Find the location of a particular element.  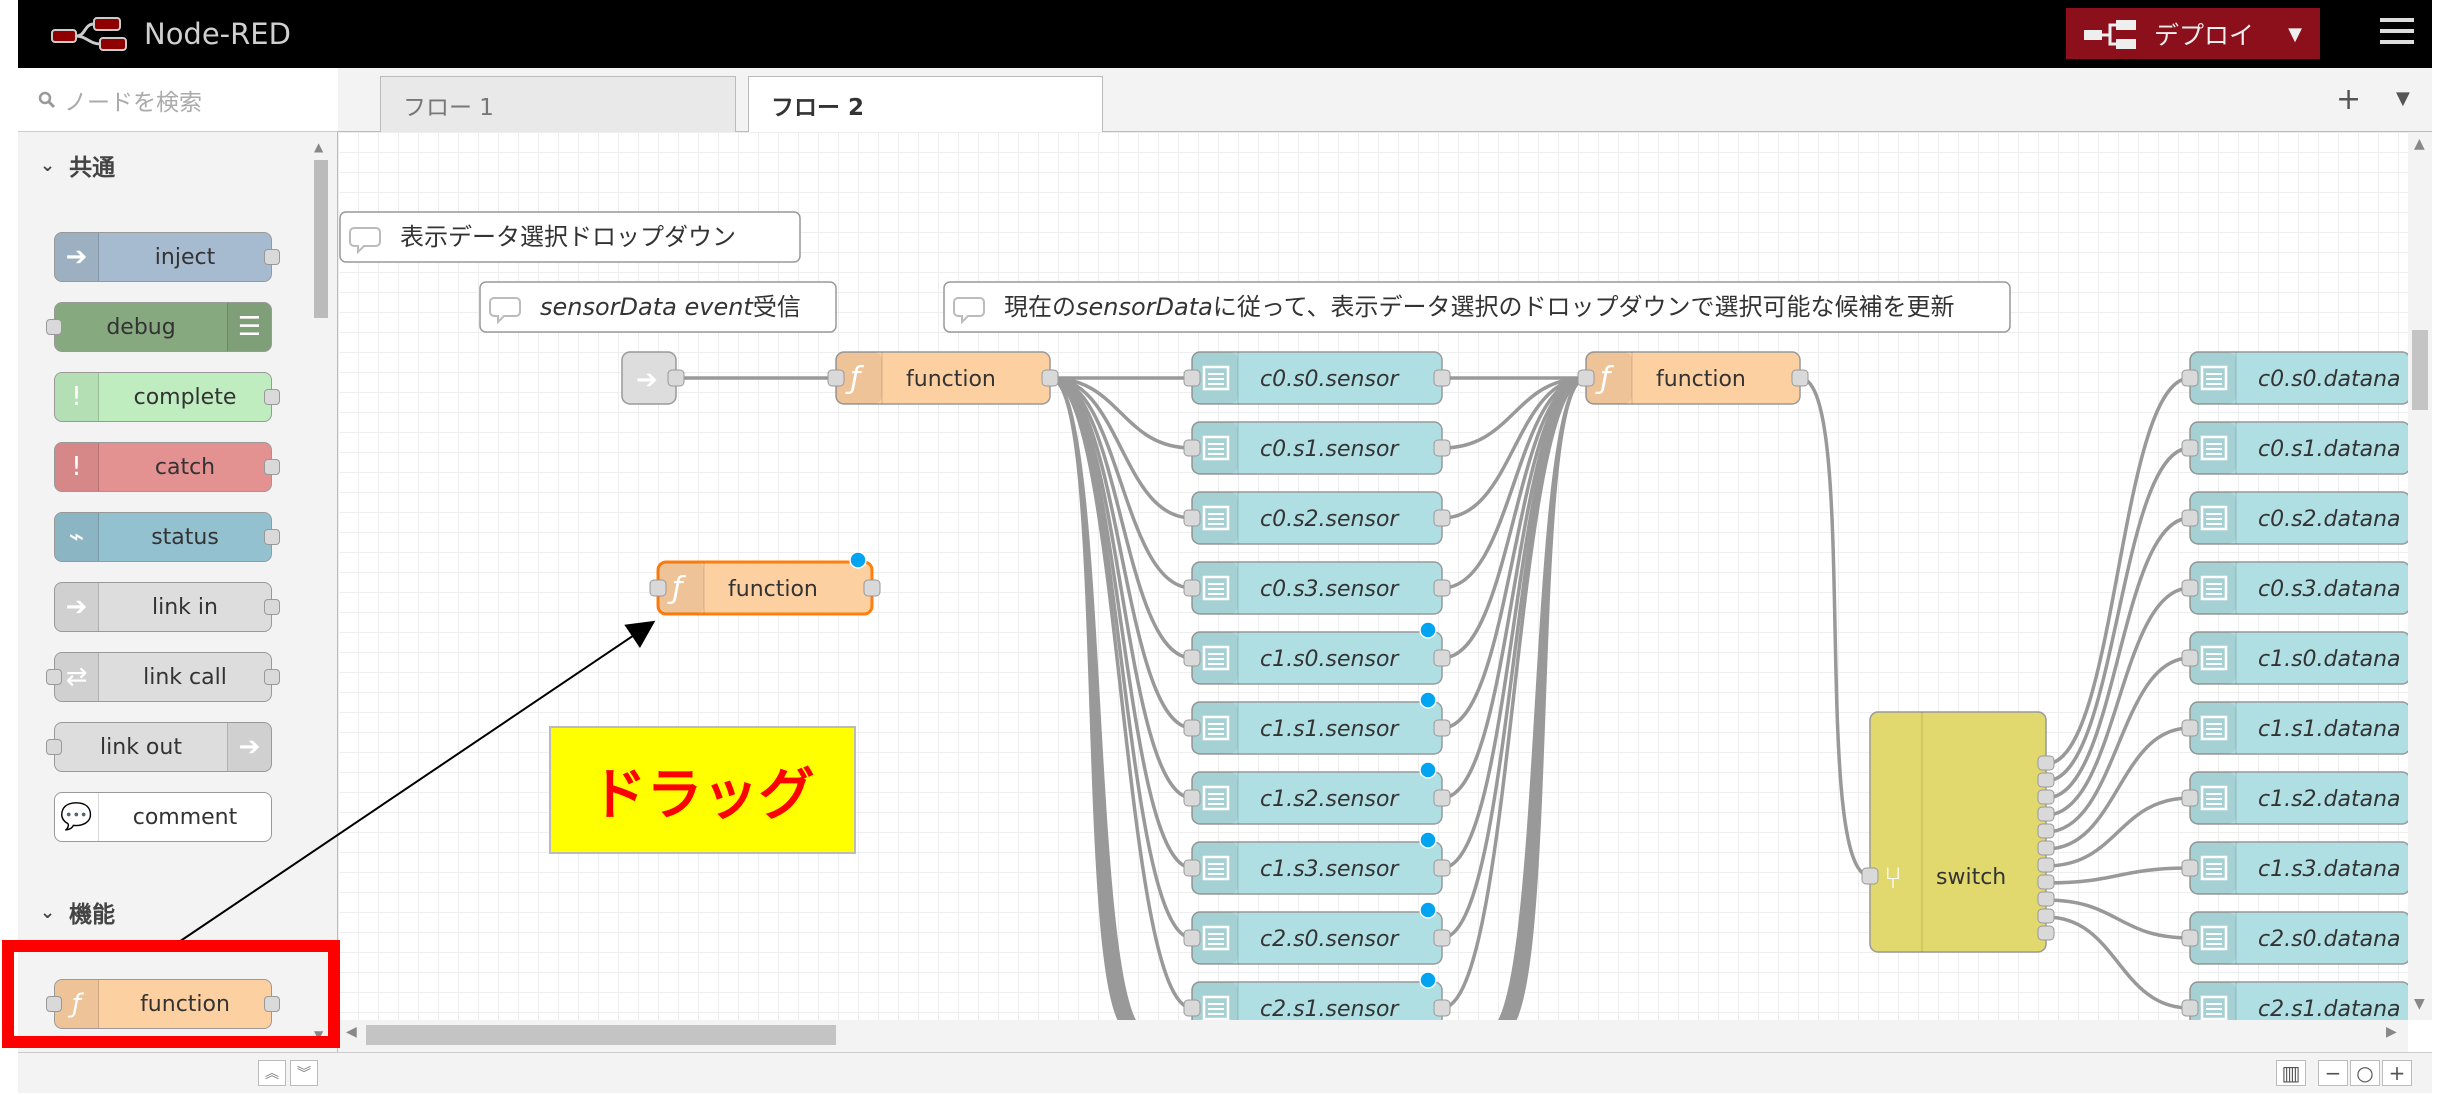

datana-template-node: c0.s3.datana is located at coordinates (2294, 588).